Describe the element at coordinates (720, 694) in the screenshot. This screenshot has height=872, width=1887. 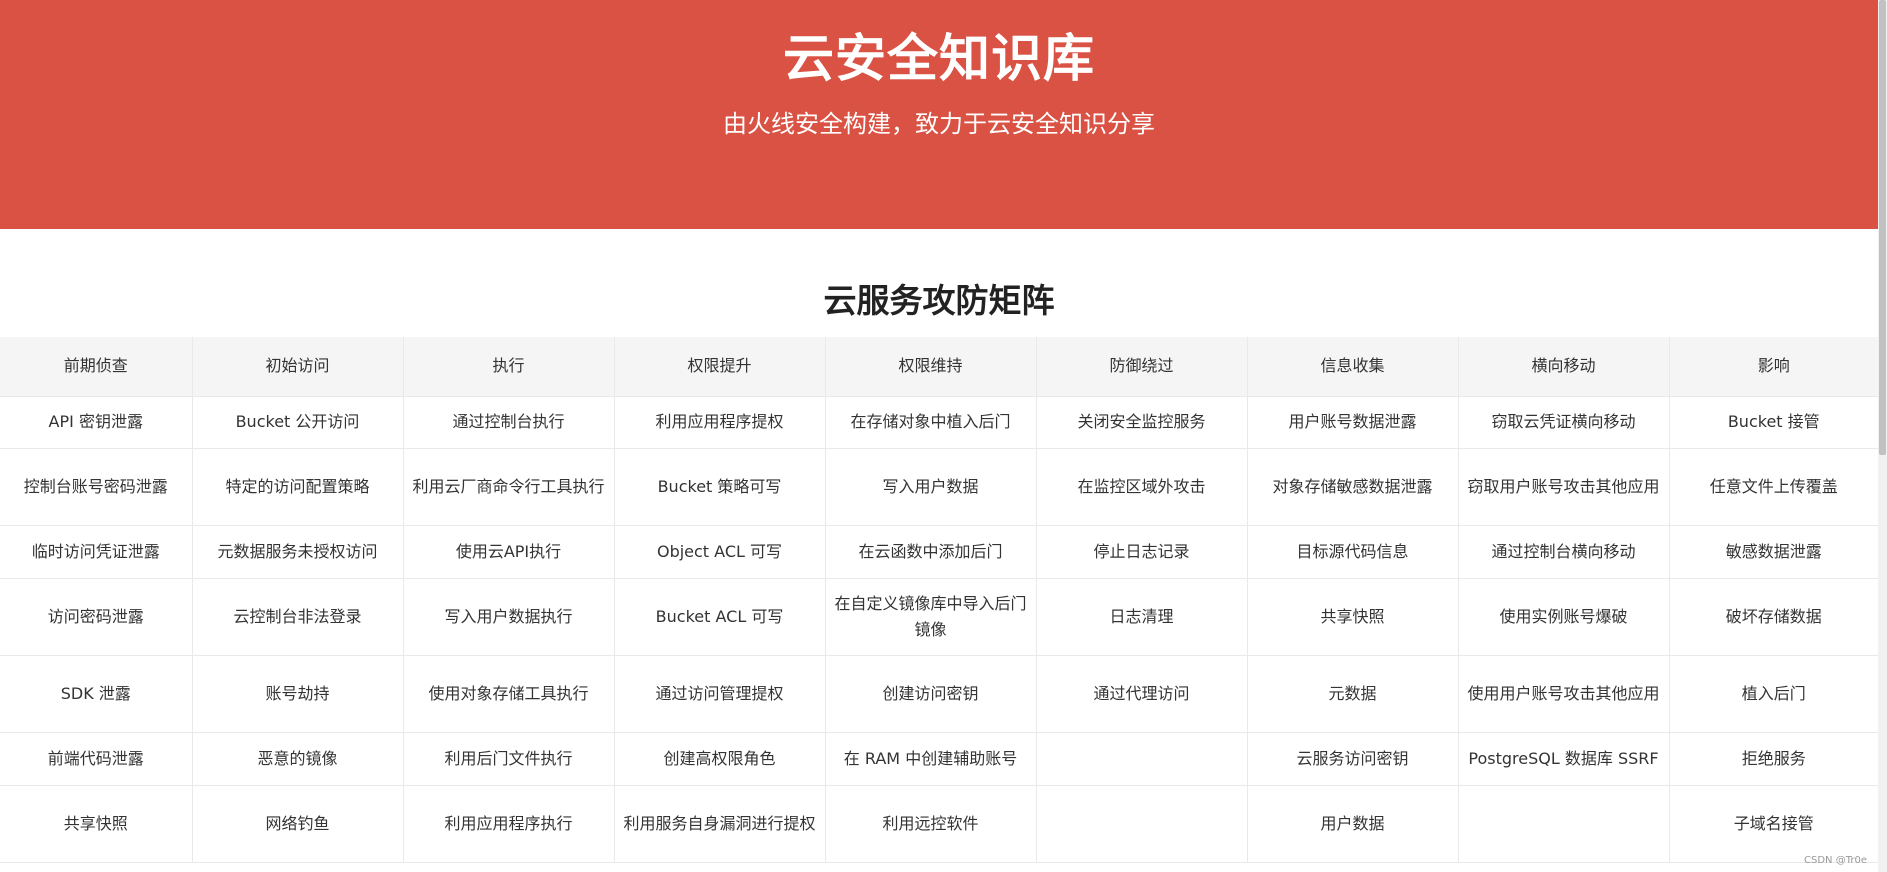
I see `matrix-cell: 通过访问管理提权` at that location.